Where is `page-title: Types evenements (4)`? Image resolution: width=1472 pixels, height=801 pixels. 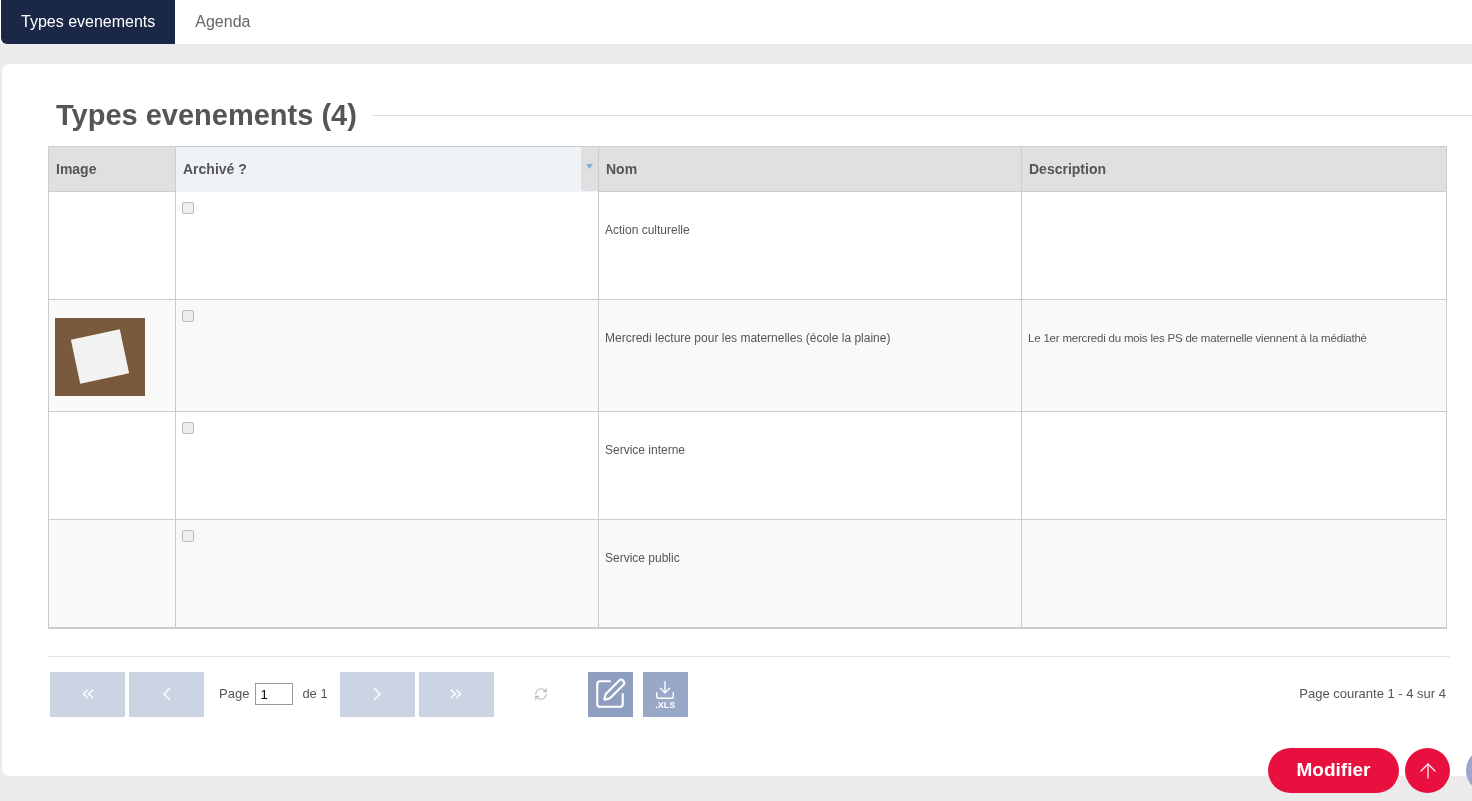 page-title: Types evenements (4) is located at coordinates (206, 115).